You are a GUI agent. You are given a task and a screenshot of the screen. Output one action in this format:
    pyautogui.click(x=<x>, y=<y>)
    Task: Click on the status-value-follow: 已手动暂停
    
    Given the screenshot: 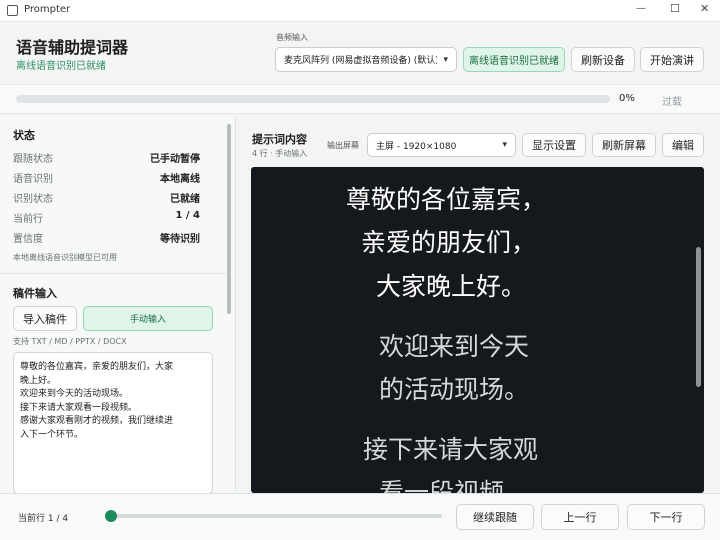 What is the action you would take?
    pyautogui.click(x=175, y=159)
    